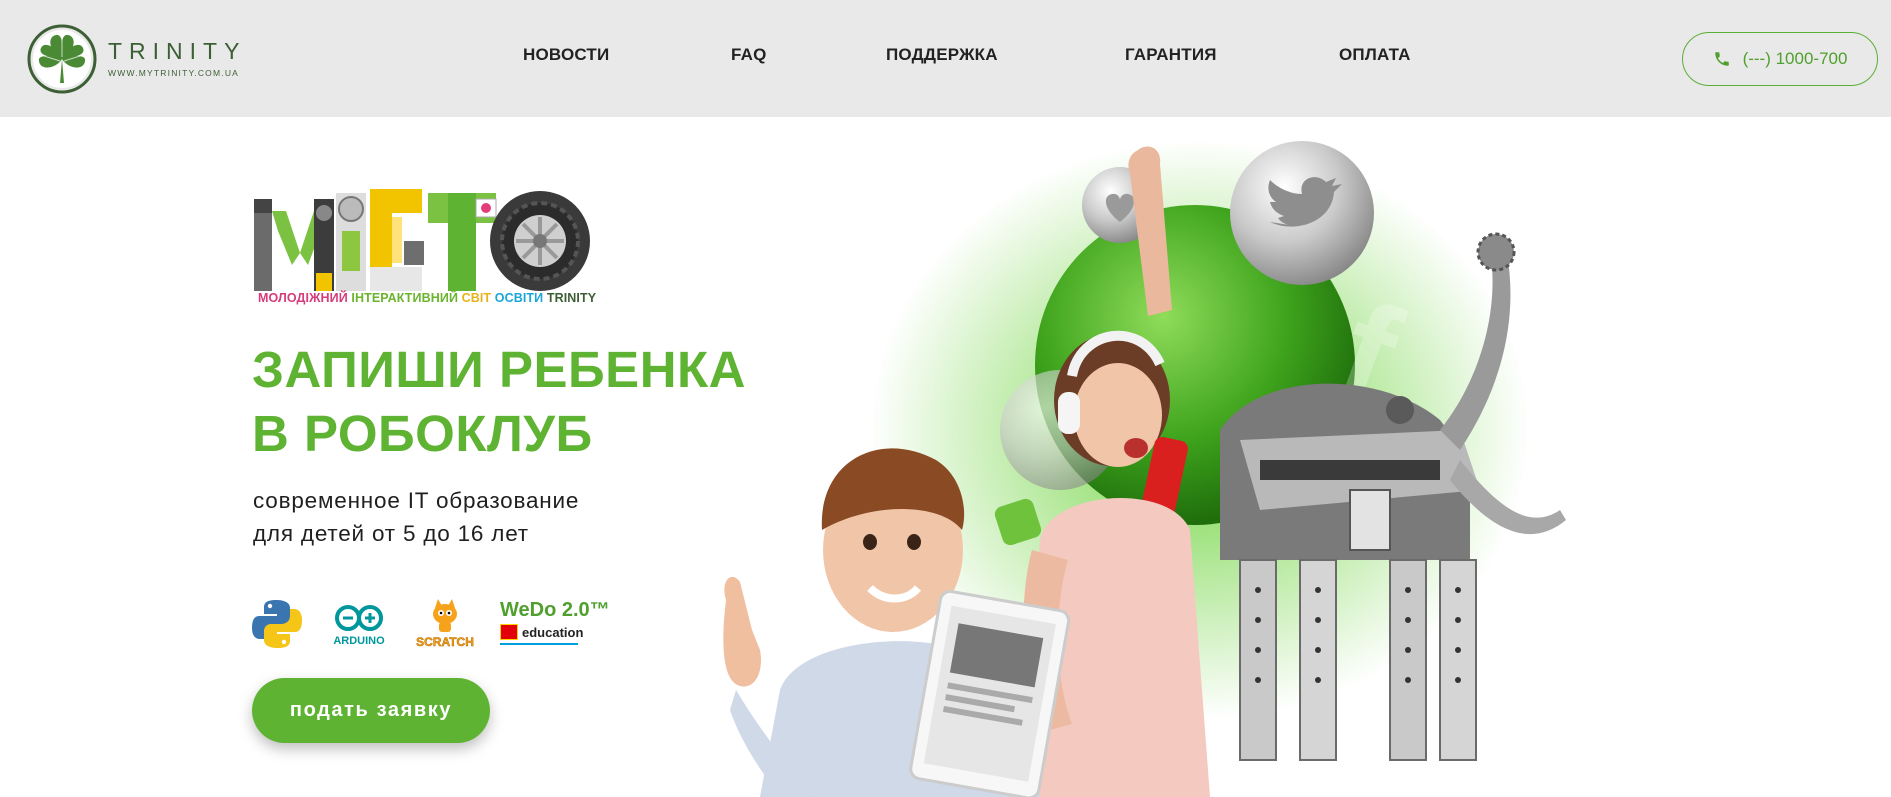  I want to click on arduino-icon, so click(359, 618).